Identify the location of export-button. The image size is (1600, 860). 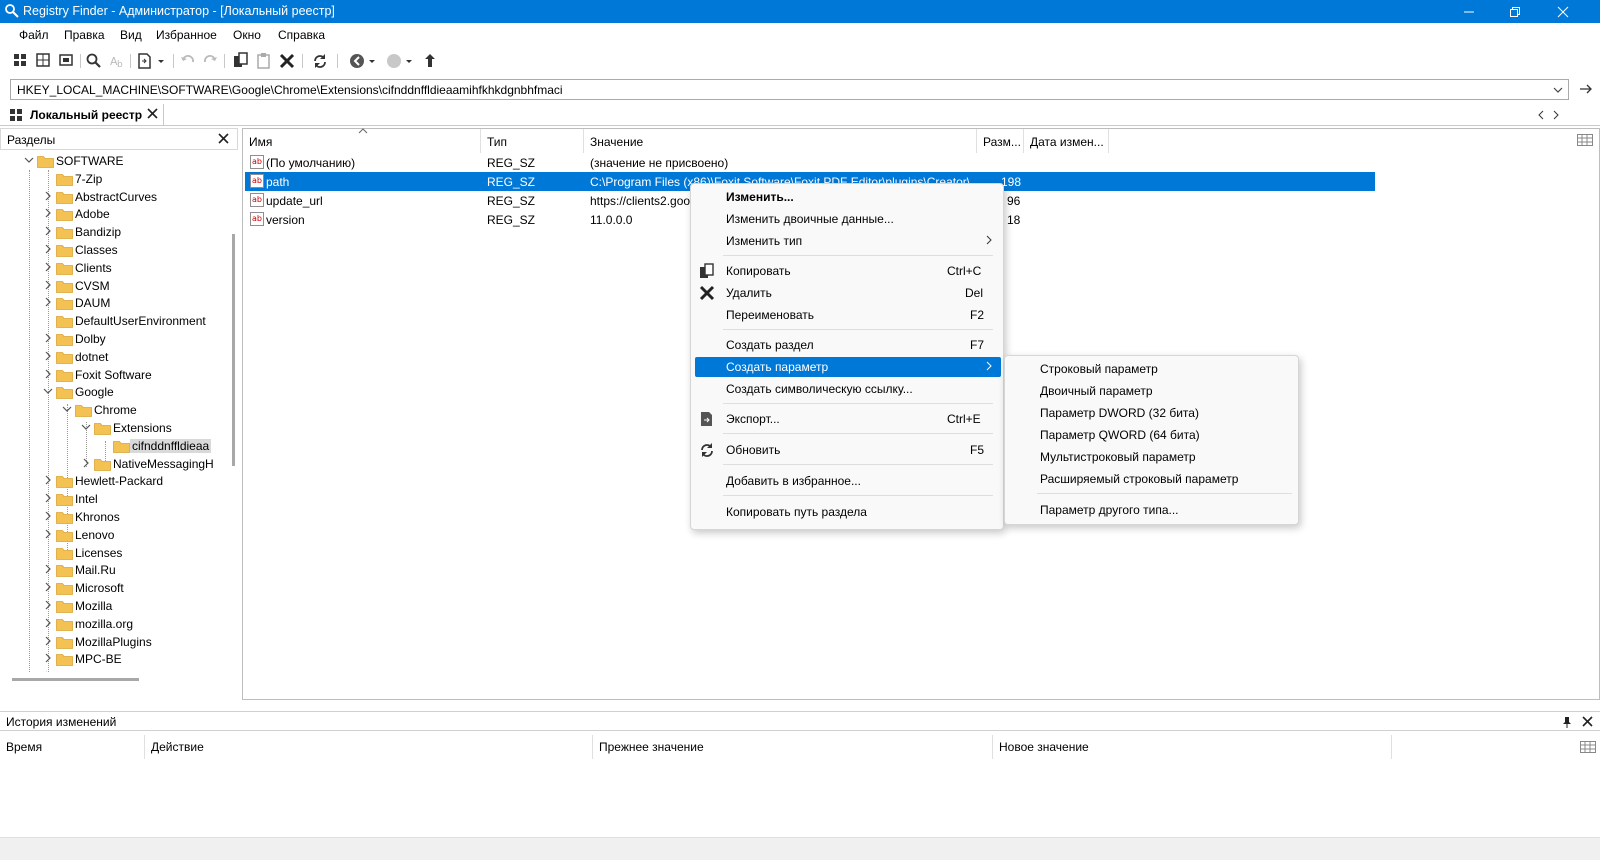
(145, 61).